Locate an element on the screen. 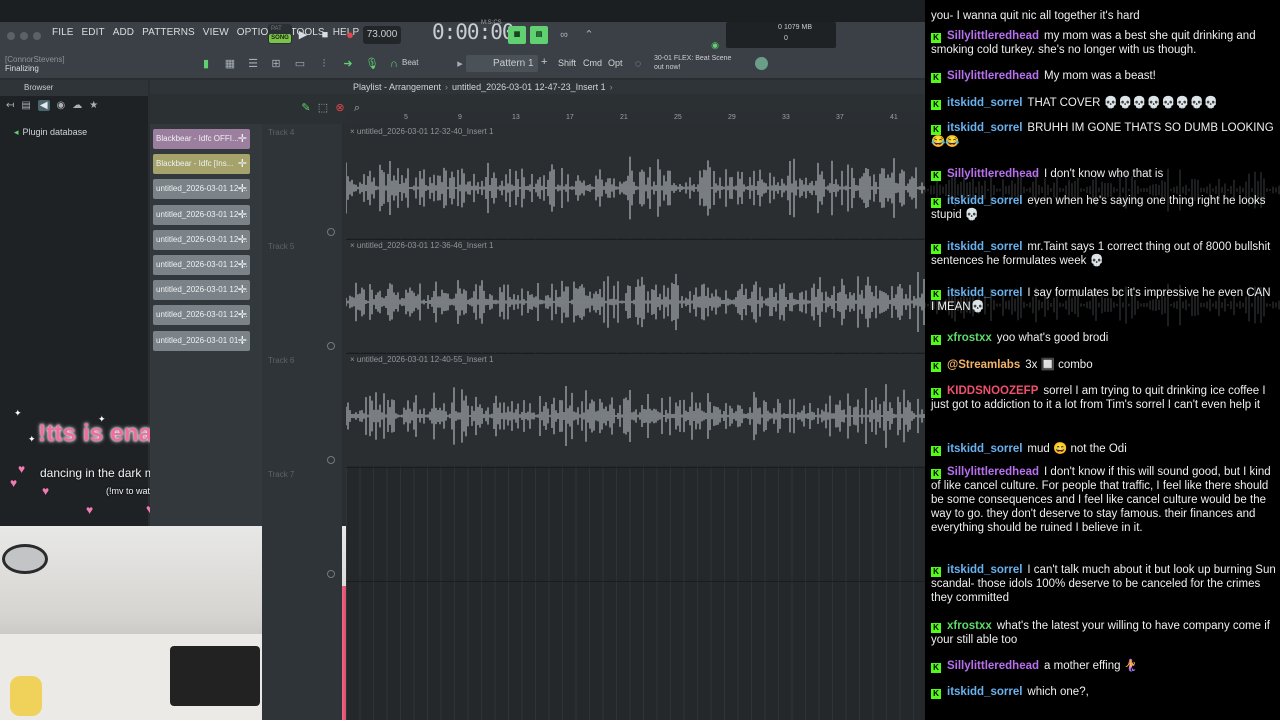  channel-rack-icon: ☰ is located at coordinates (253, 64).